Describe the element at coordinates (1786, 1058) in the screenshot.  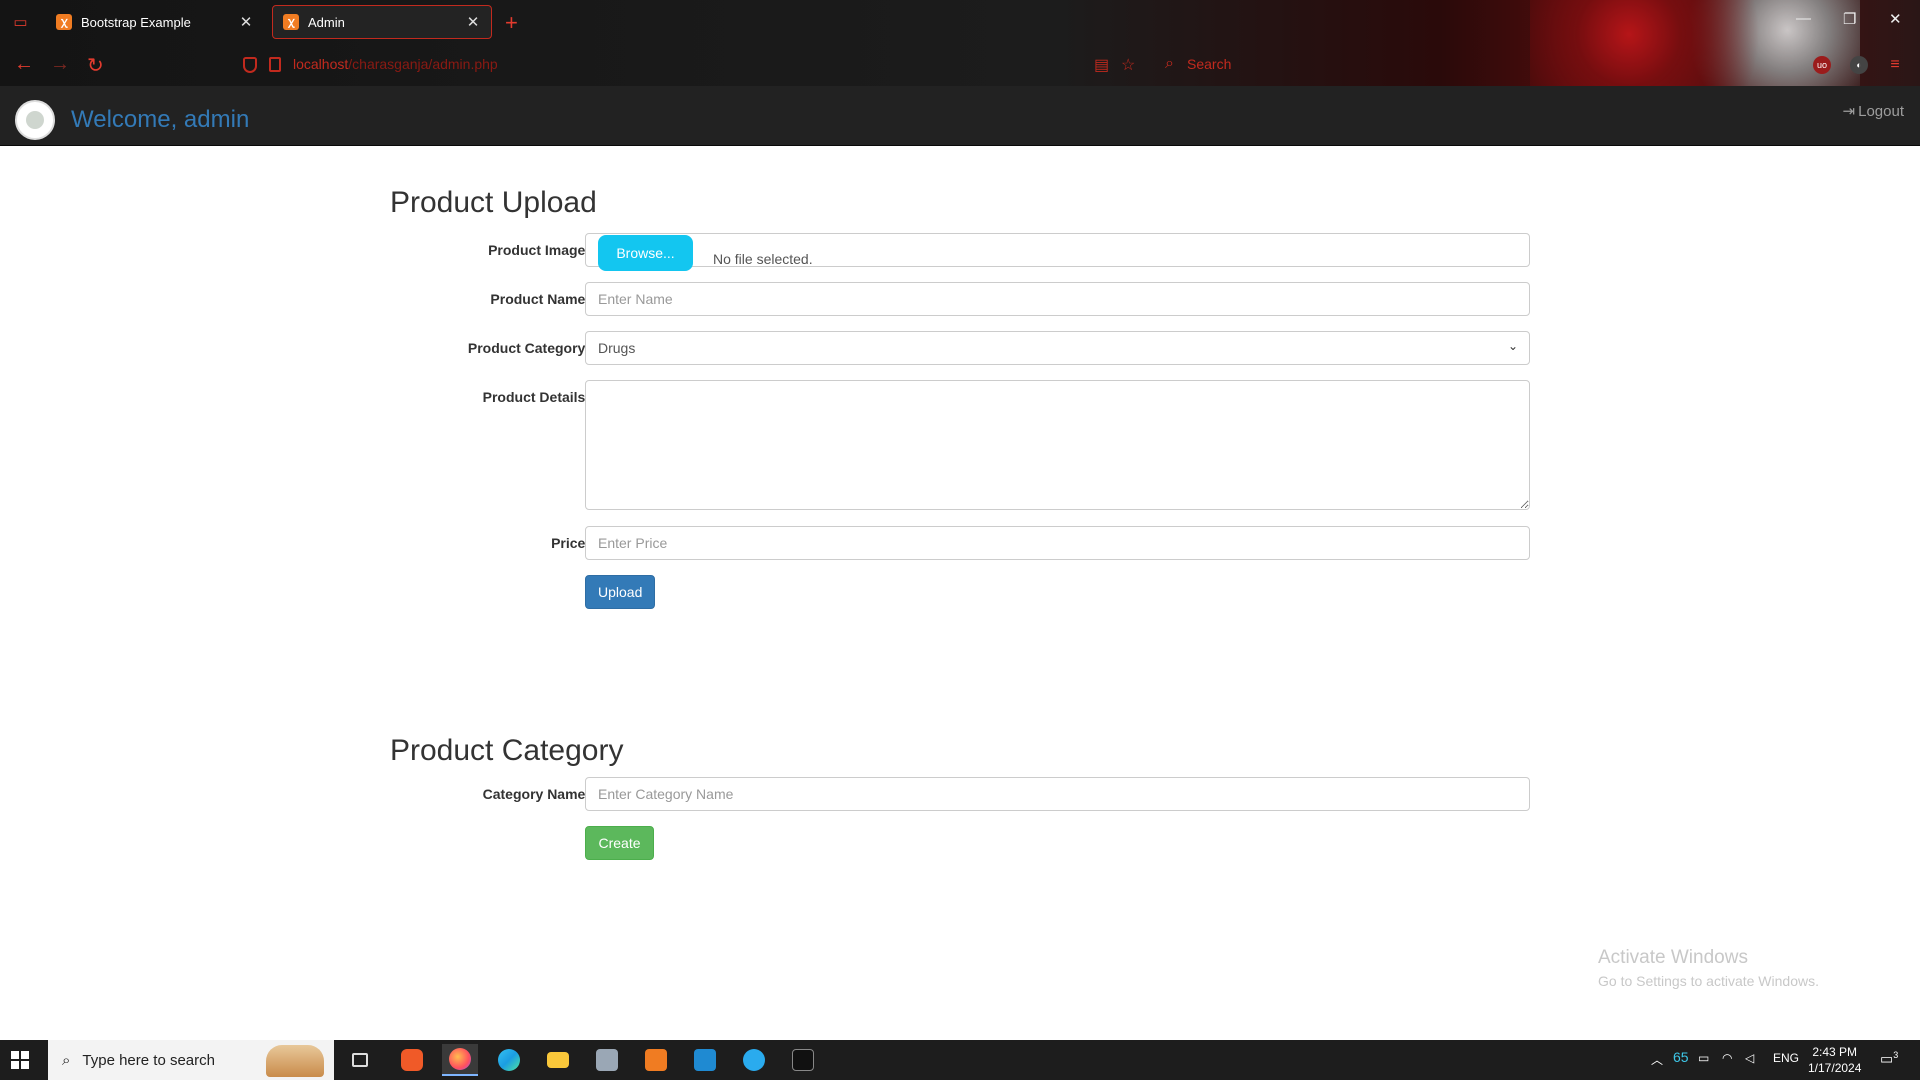
I see `language-indicator: ENG` at that location.